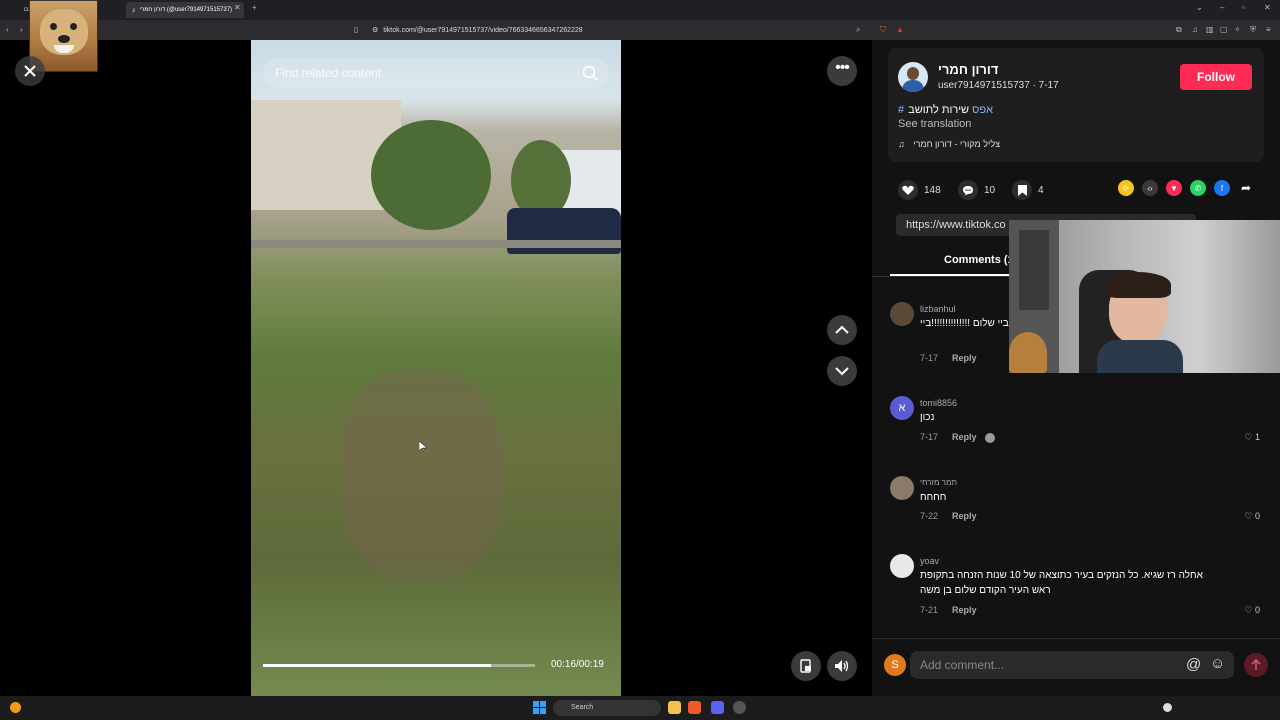 The width and height of the screenshot is (1280, 720). Describe the element at coordinates (929, 358) in the screenshot. I see `comment-date: 7-17` at that location.